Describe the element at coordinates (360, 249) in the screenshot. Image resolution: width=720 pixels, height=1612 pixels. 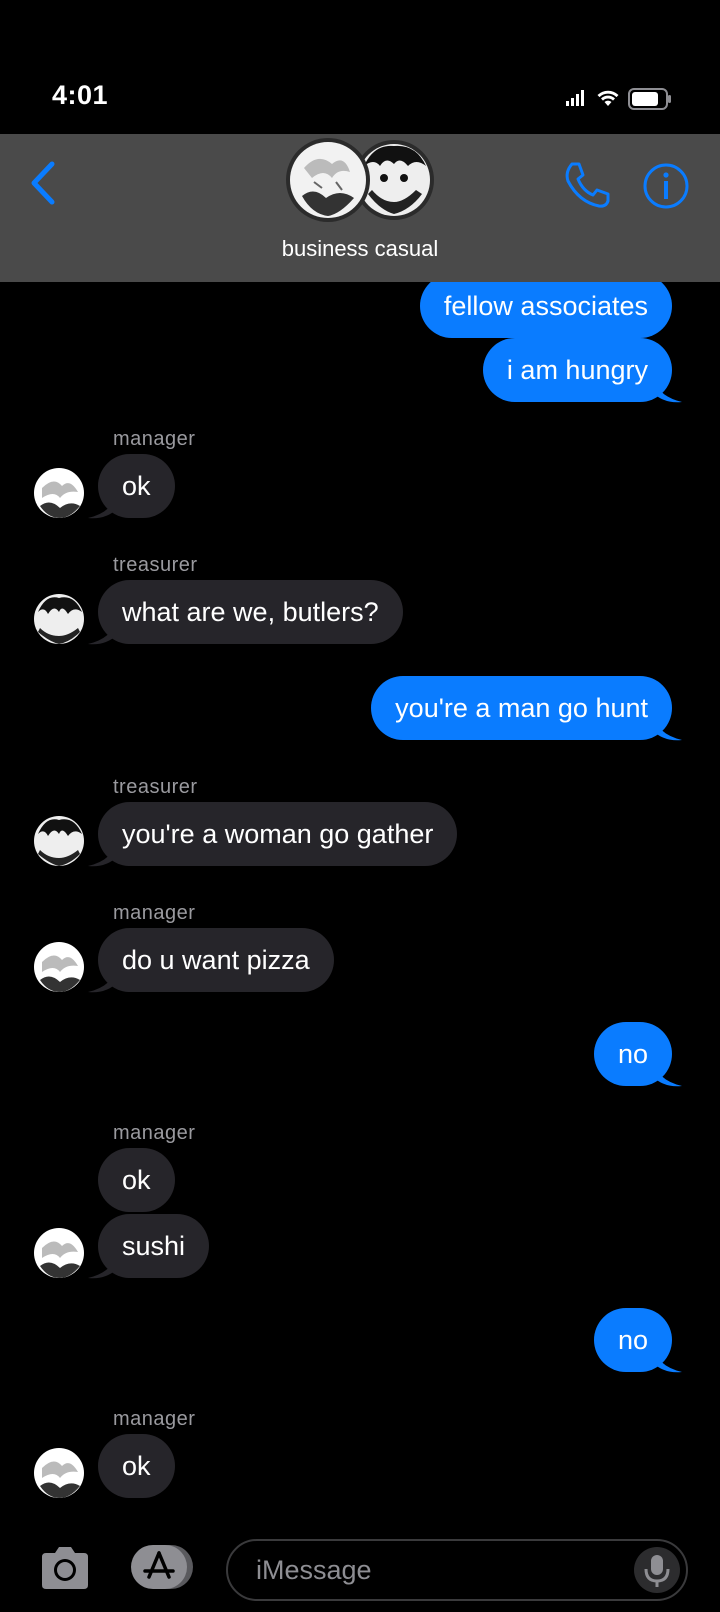
I see `conversation-title: business casual` at that location.